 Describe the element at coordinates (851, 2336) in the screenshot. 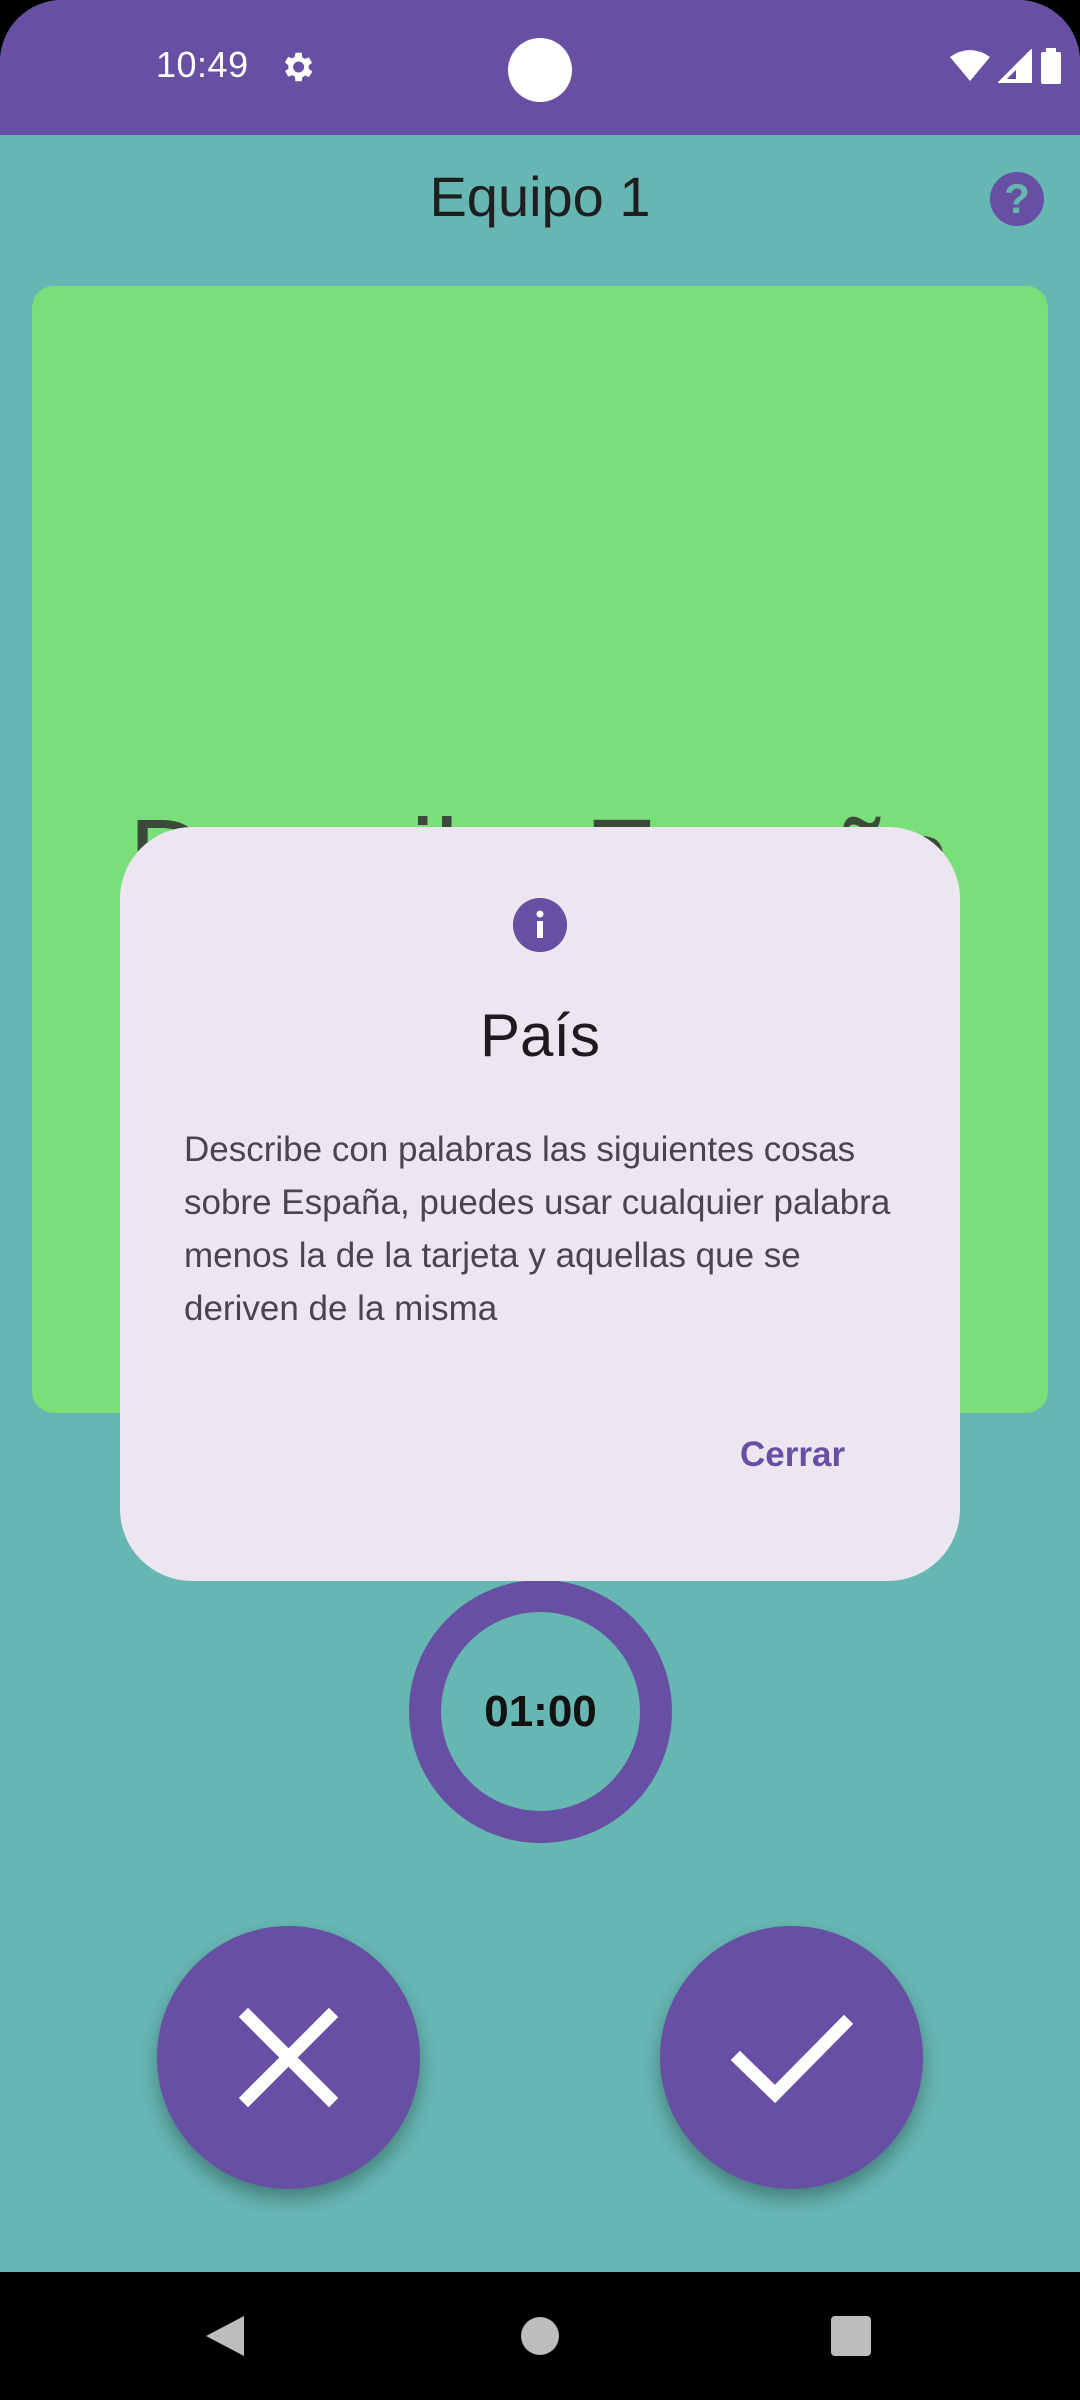

I see `recents-icon` at that location.